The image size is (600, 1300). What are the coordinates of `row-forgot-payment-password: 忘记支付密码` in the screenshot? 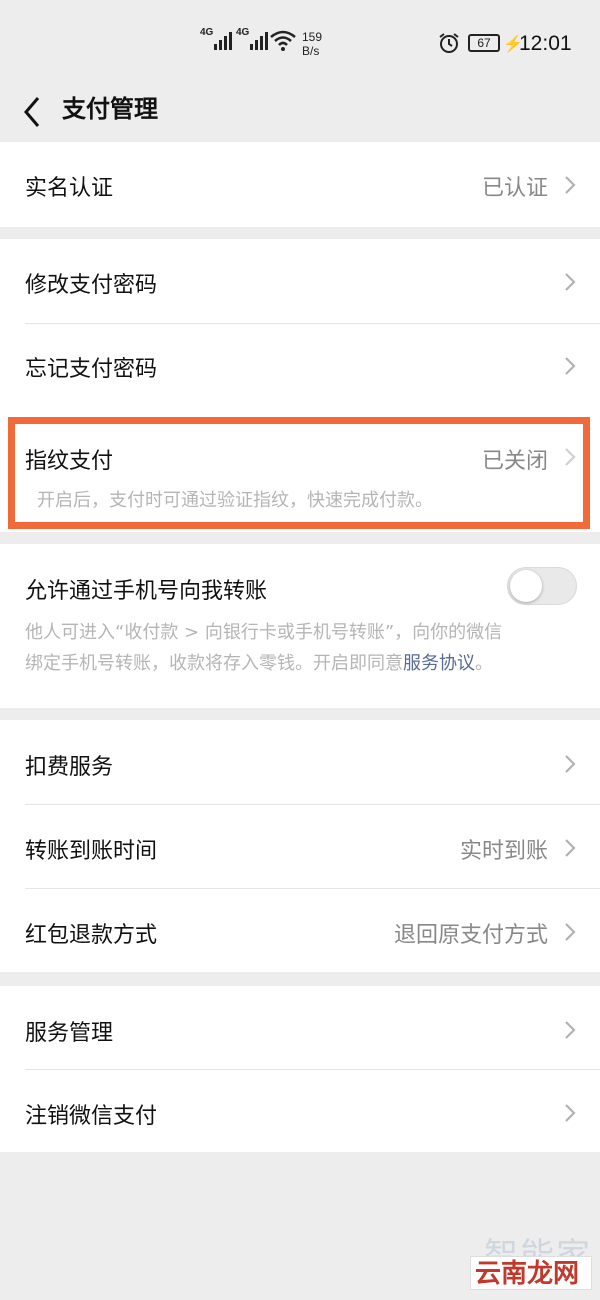 It's located at (300, 365).